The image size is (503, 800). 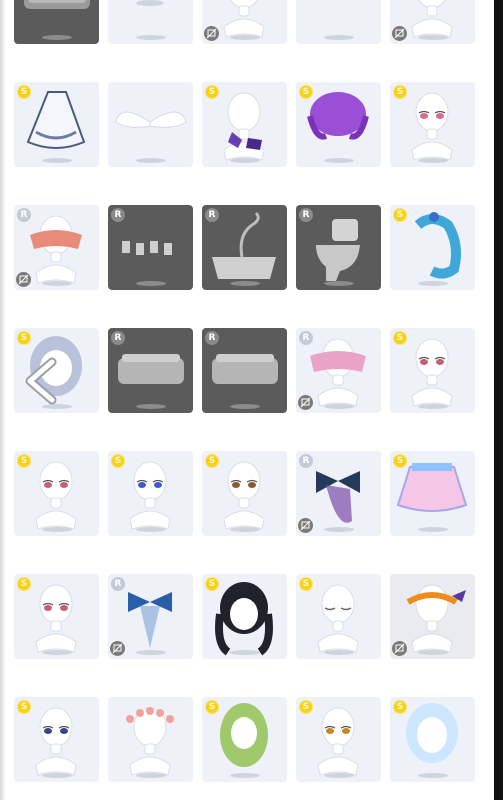 I want to click on wings-icon, so click(x=151, y=119).